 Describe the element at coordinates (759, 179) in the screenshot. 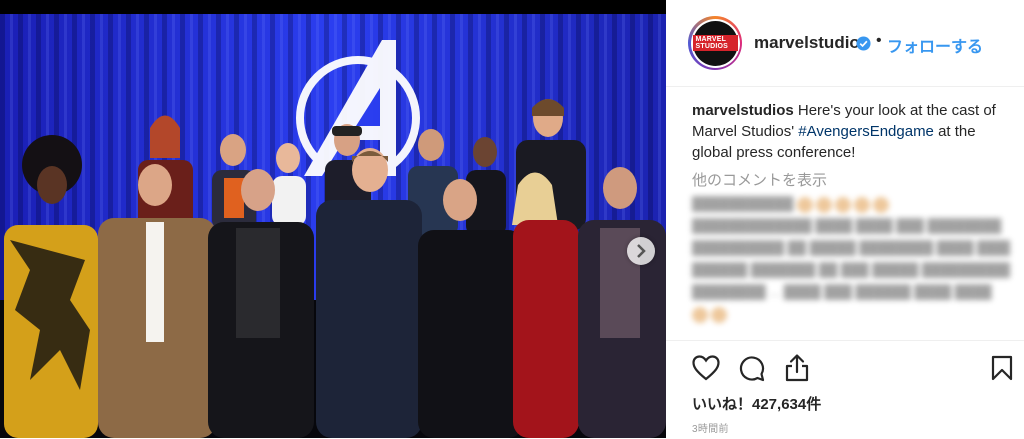

I see `view-more-comments: 他のコメントを表示` at that location.